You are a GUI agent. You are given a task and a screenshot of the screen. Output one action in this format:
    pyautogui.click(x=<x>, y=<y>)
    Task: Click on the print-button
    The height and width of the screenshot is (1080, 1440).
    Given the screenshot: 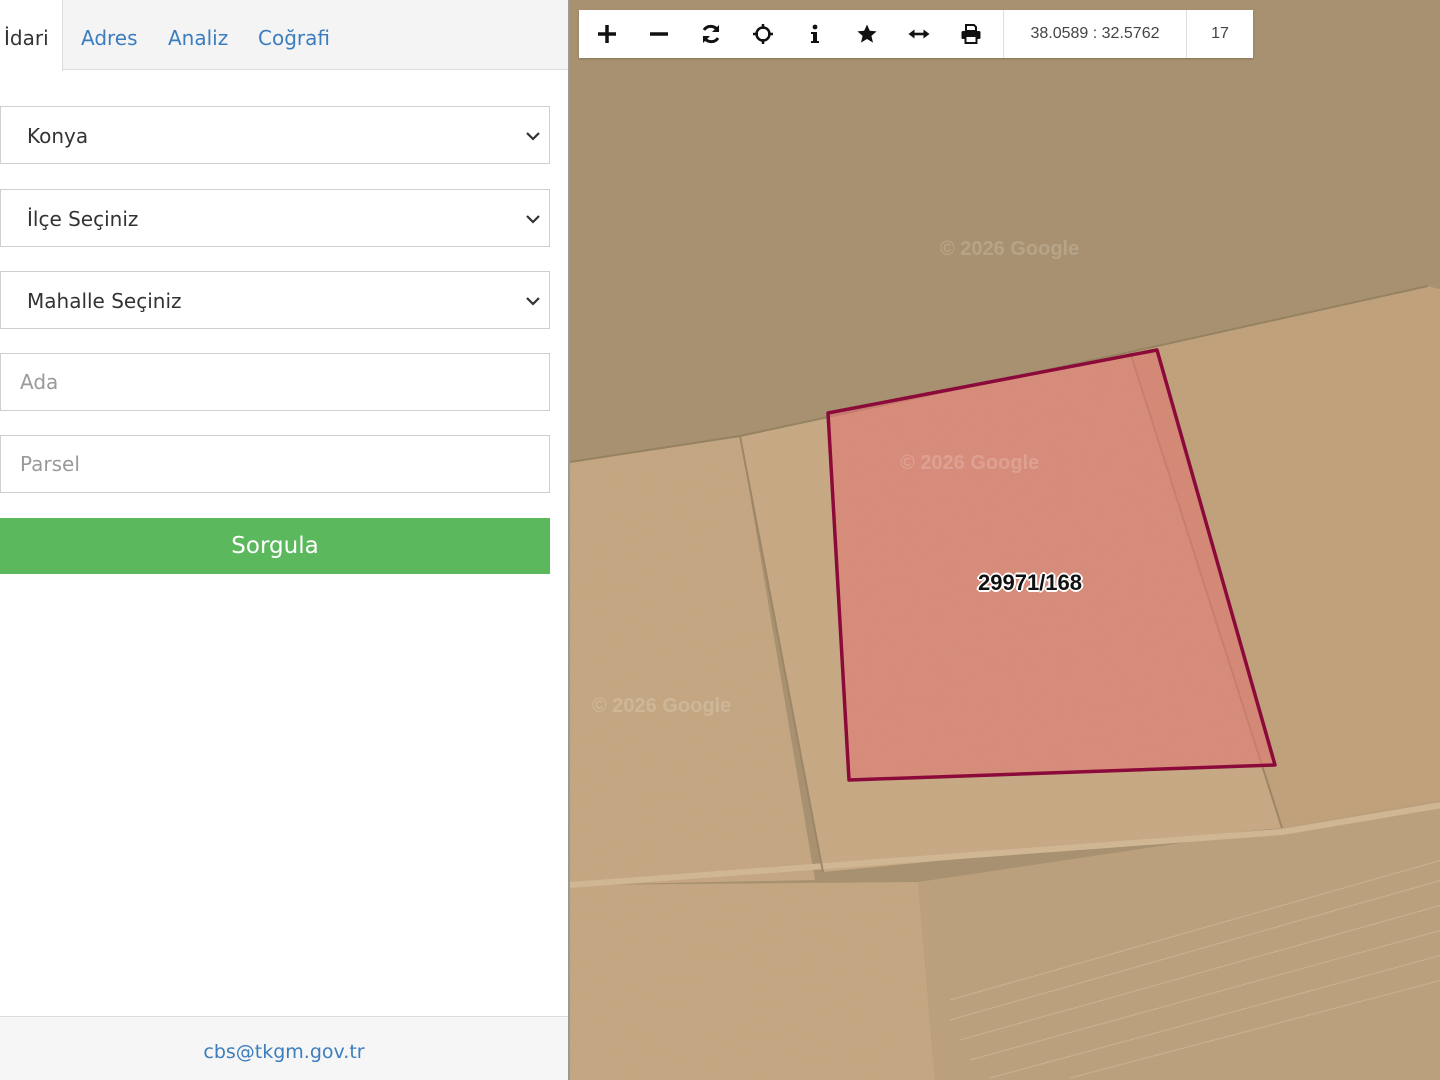 What is the action you would take?
    pyautogui.click(x=971, y=34)
    